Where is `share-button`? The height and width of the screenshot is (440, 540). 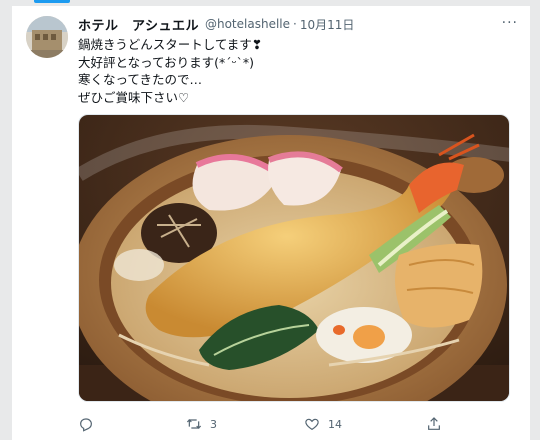
share-button is located at coordinates (434, 424).